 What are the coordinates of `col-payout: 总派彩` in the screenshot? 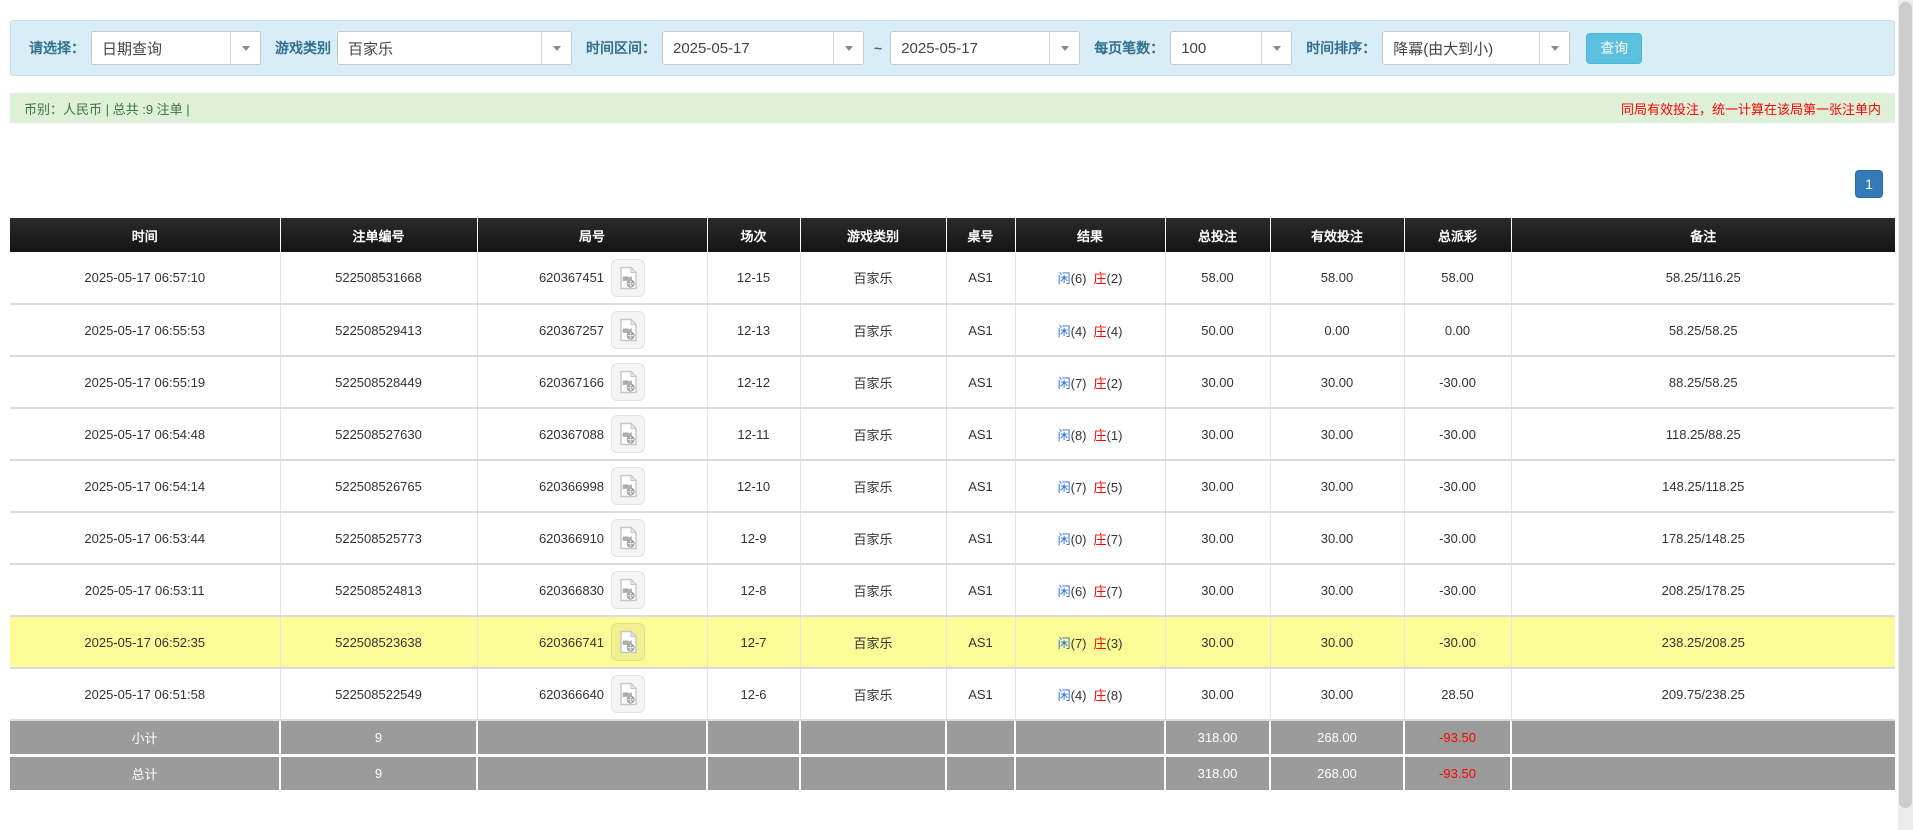 It's located at (1458, 235).